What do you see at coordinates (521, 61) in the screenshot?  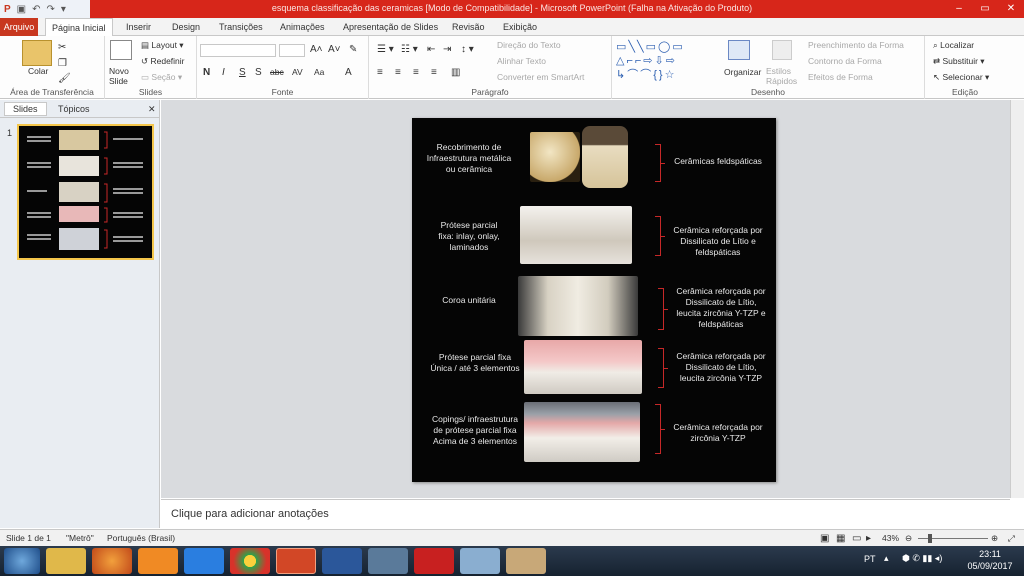 I see `align-text-button: Alinhar Texto` at bounding box center [521, 61].